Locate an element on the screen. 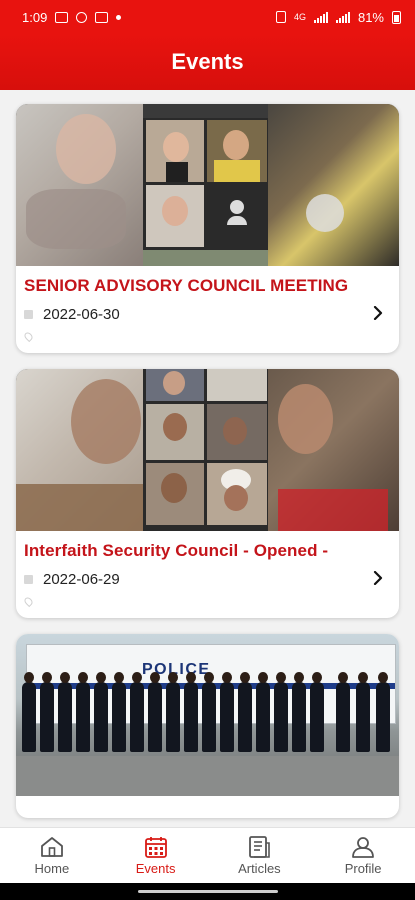  nav-profile-label: Profile is located at coordinates (363, 868).